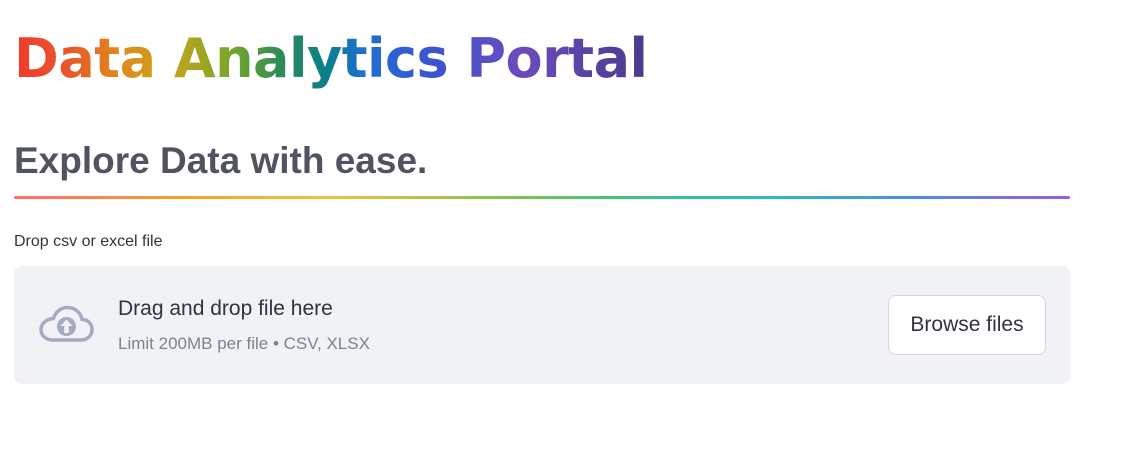  I want to click on dropzone-limit-text: Limit 200MB per file • CSV, XLSX, so click(244, 343).